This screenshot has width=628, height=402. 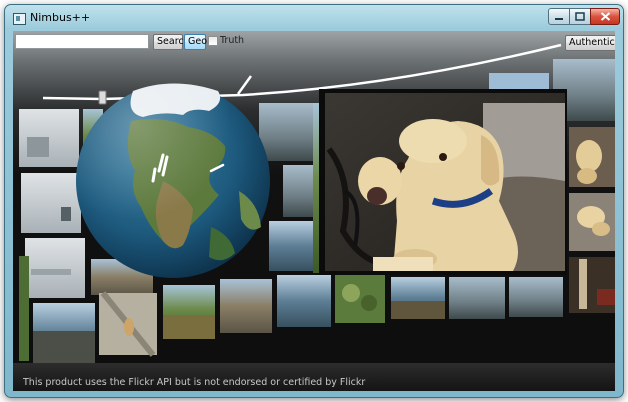 I want to click on zoom-slider-thumb, so click(x=102, y=97).